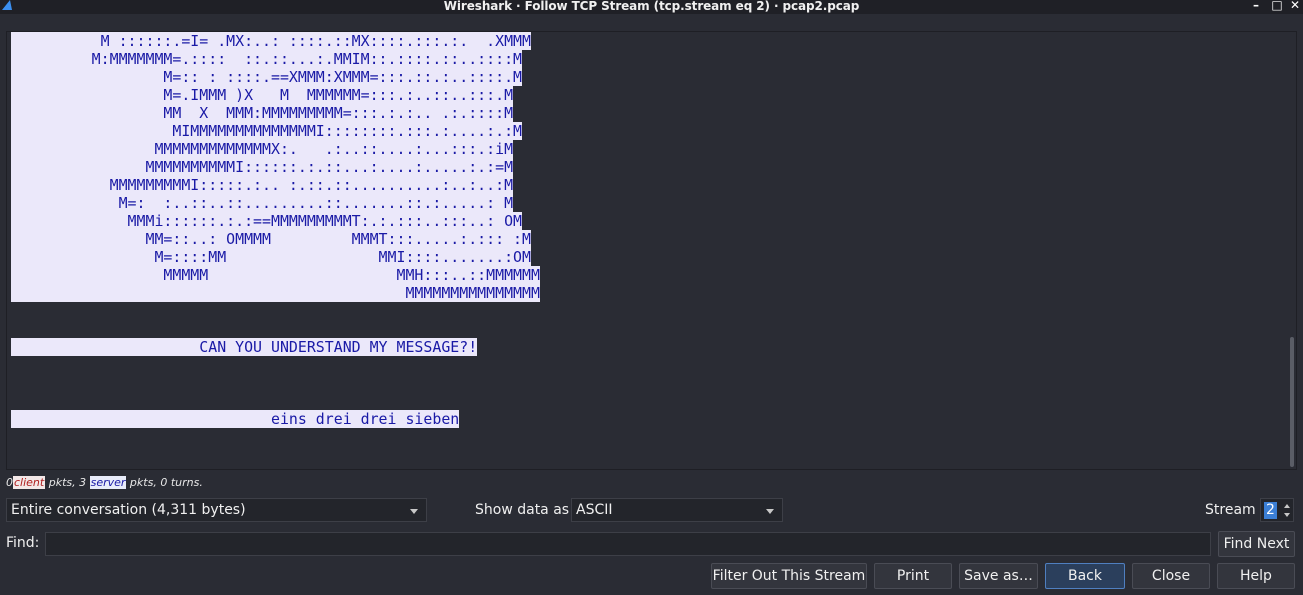 The image size is (1303, 595). Describe the element at coordinates (9, 482) in the screenshot. I see `client-pkt-count: 0` at that location.